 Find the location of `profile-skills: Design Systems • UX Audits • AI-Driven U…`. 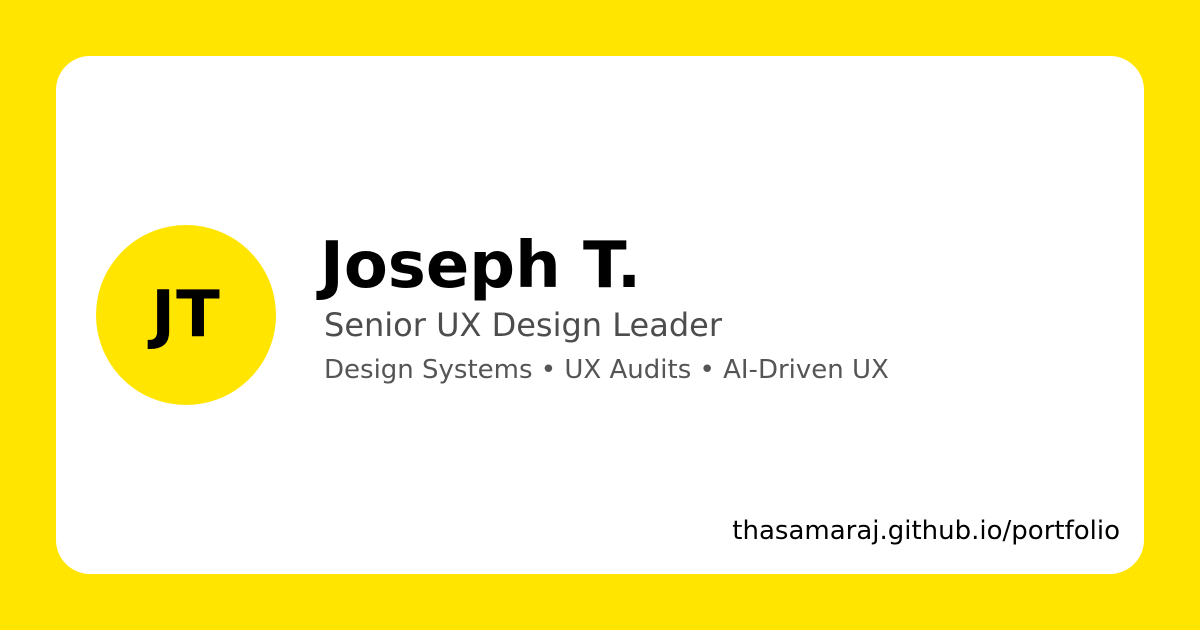

profile-skills: Design Systems • UX Audits • AI-Driven U… is located at coordinates (606, 370).